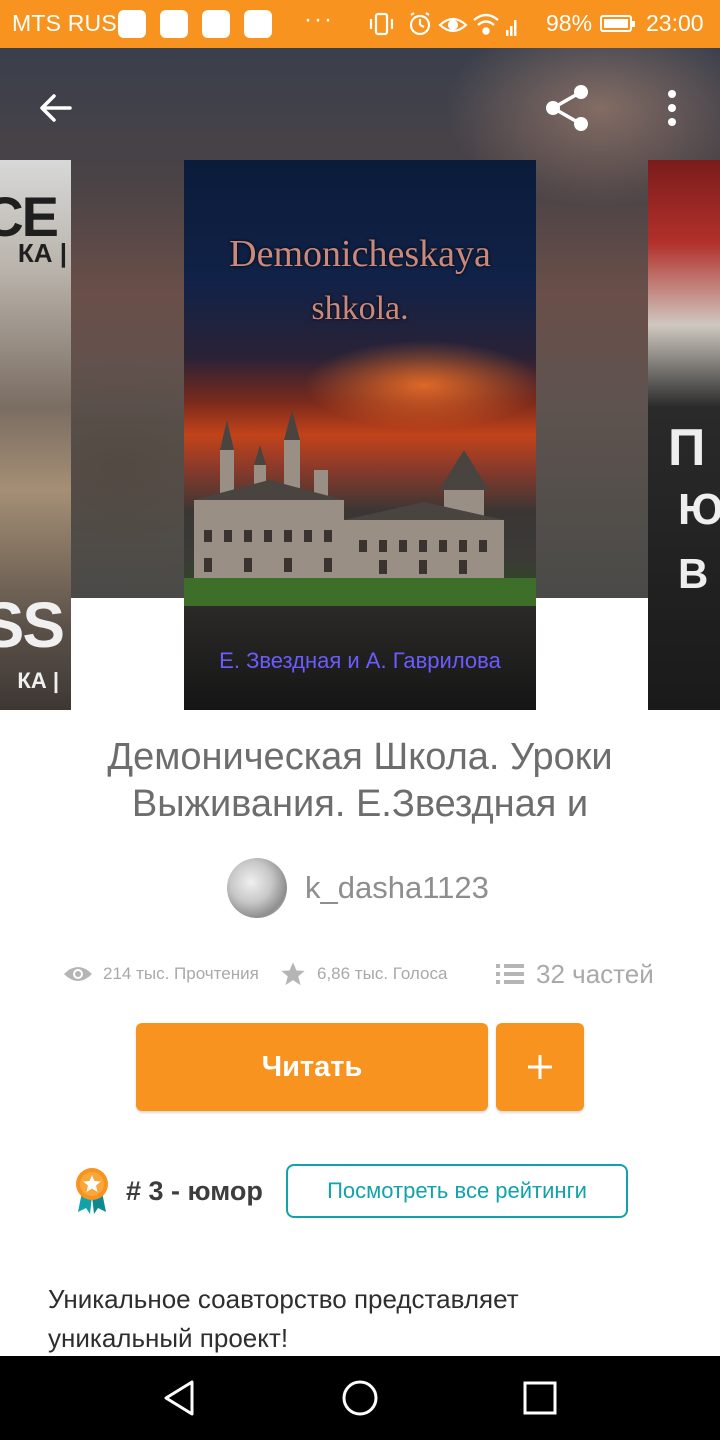 The image size is (720, 1440). I want to click on status-bar: MTS RUS ··· 98% 23:00, so click(360, 24).